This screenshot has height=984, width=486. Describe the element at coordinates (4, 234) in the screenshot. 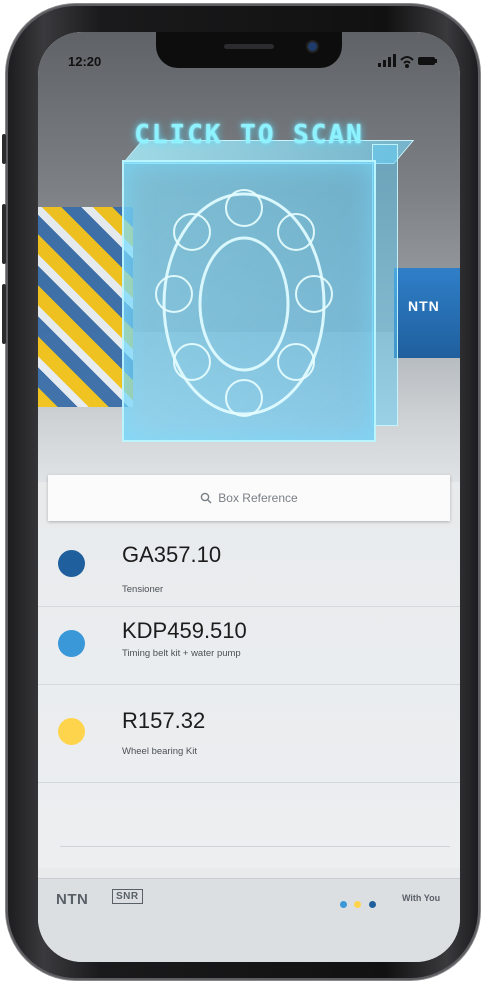

I see `volume-up-button` at that location.